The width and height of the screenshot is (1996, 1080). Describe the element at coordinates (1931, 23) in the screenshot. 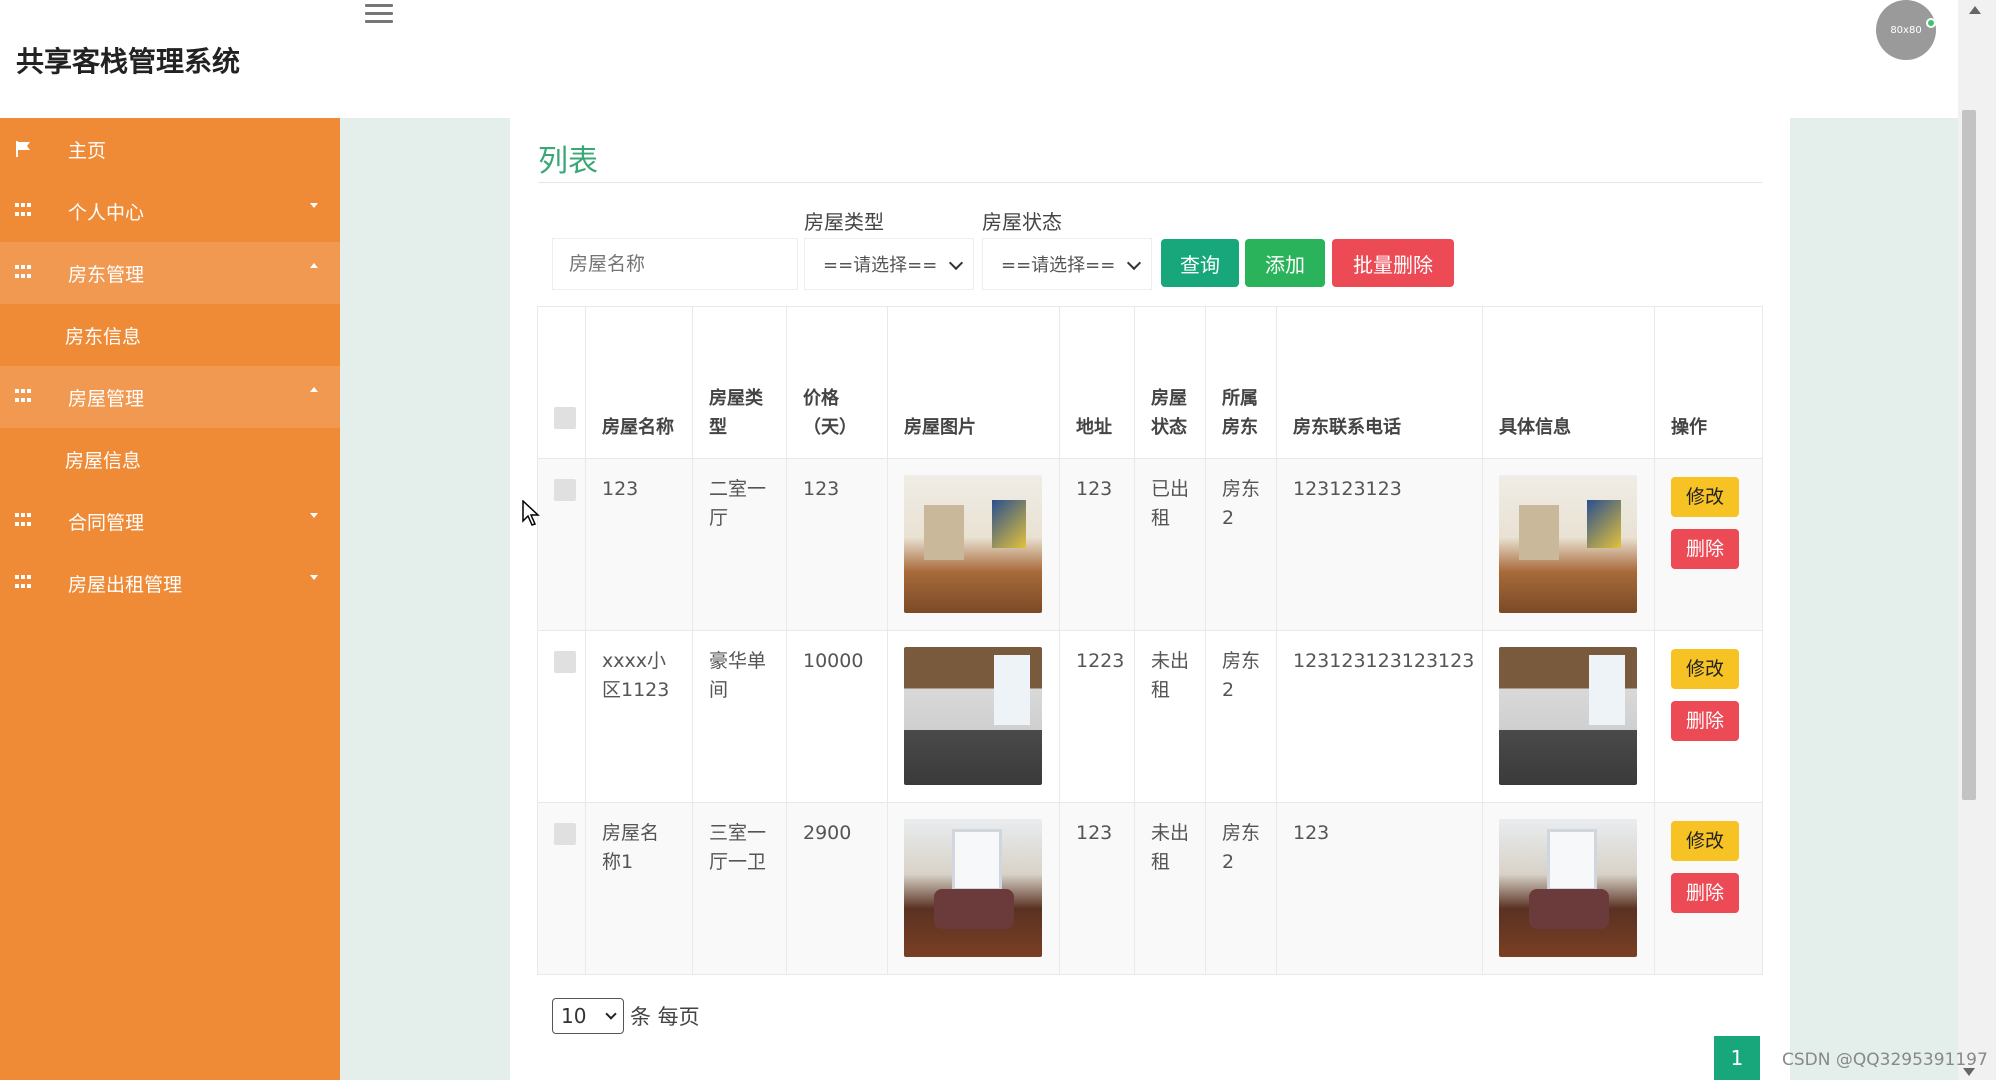

I see `online-status-icon` at that location.